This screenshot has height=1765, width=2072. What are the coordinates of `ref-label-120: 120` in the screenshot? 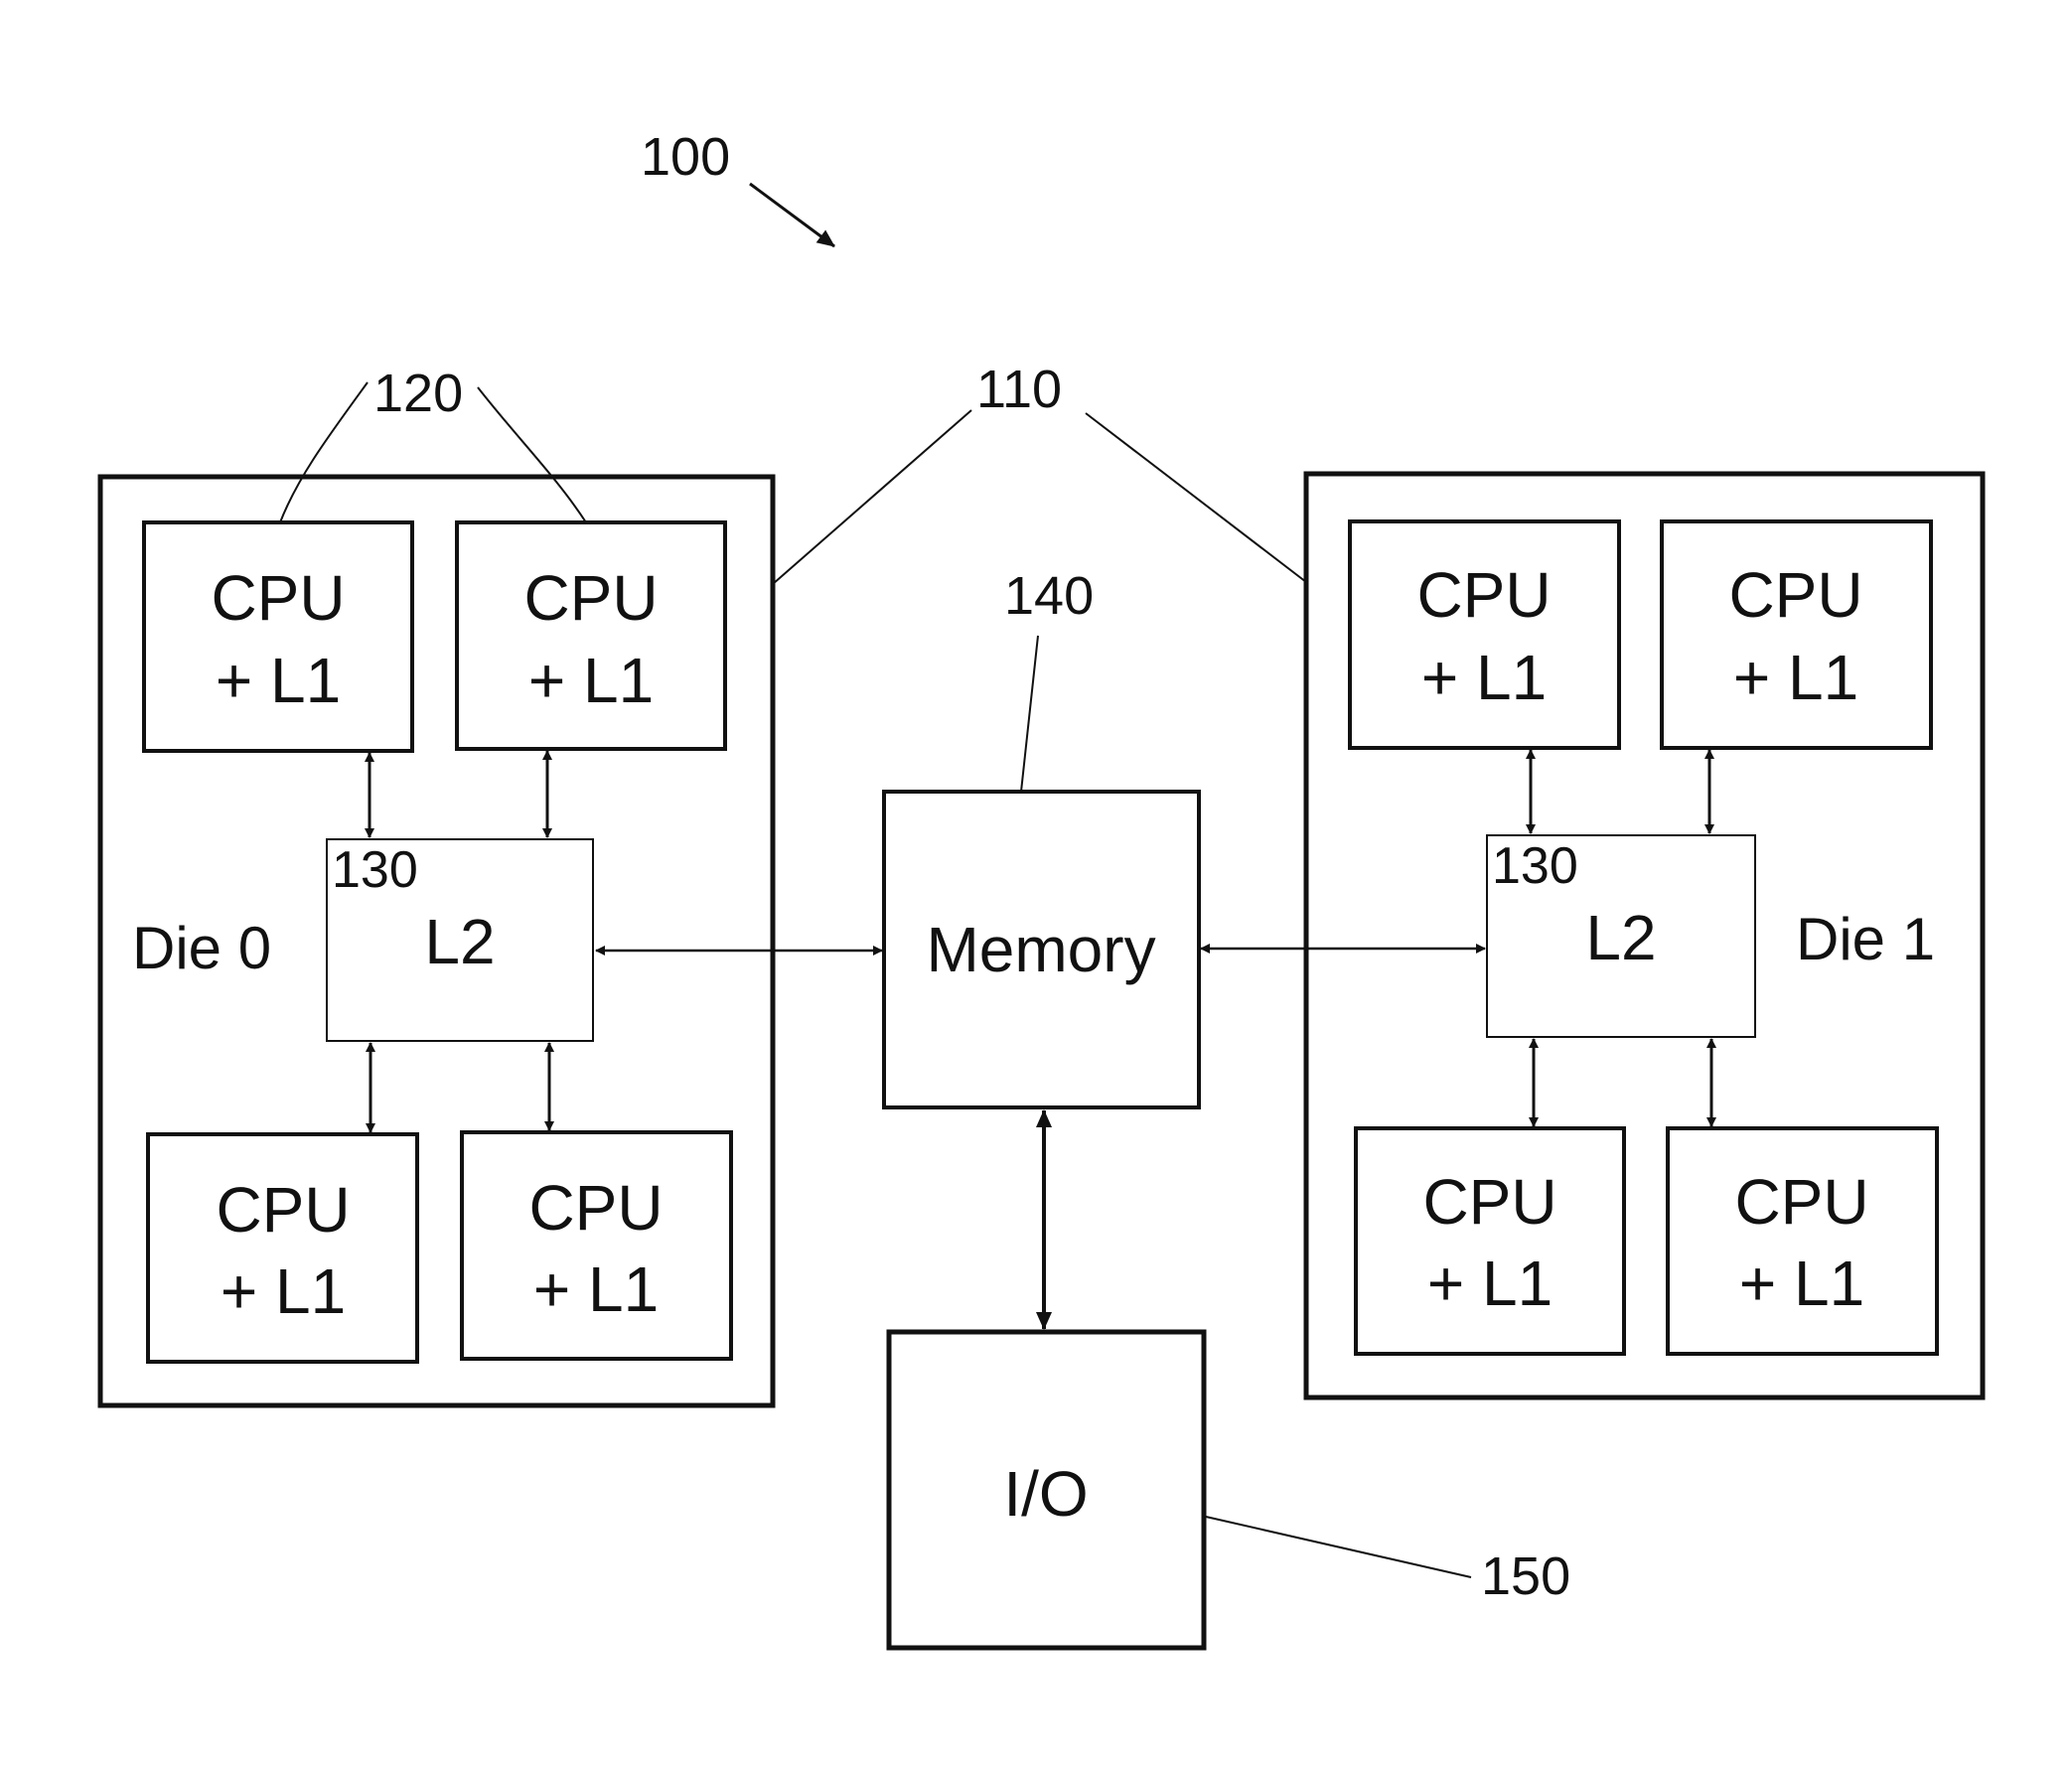 It's located at (418, 393).